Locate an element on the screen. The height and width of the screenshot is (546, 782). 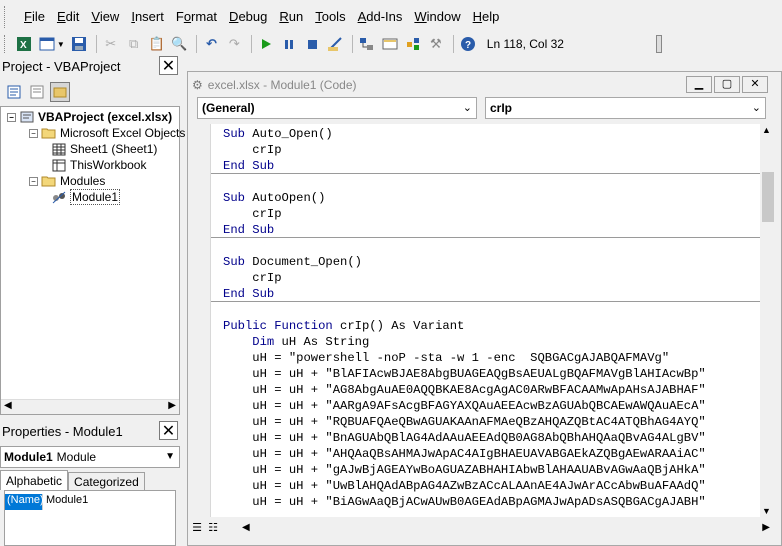
property-value: Module1 is located at coordinates (65, 502).